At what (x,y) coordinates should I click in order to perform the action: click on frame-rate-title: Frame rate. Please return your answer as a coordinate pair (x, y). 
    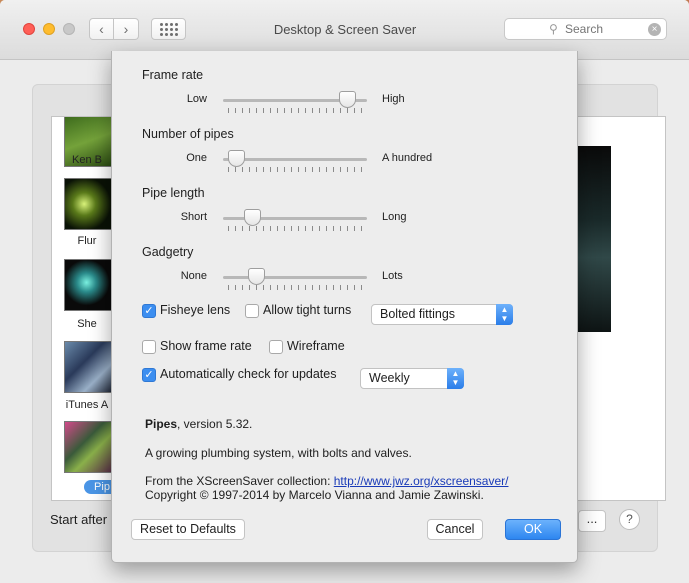
    Looking at the image, I should click on (173, 75).